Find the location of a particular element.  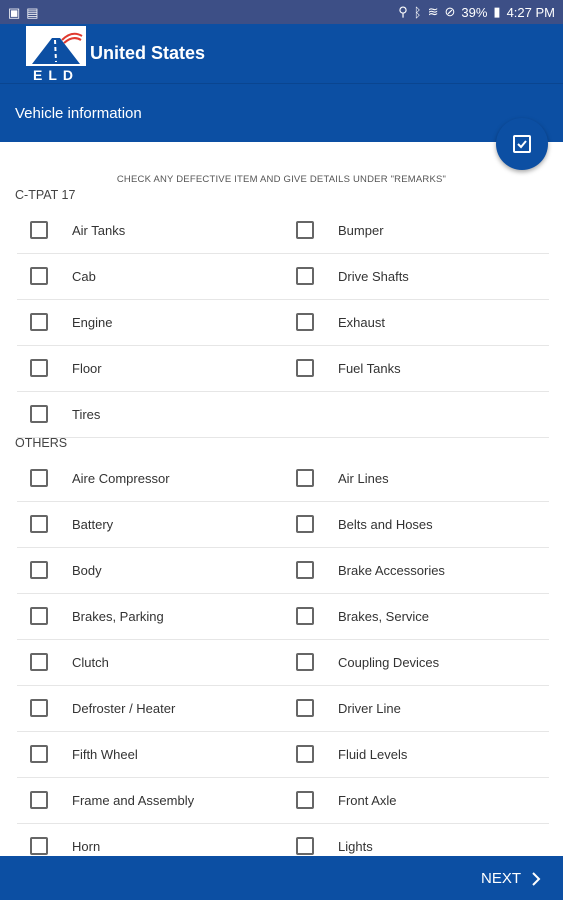

checklist-item: Engine is located at coordinates (150, 323).